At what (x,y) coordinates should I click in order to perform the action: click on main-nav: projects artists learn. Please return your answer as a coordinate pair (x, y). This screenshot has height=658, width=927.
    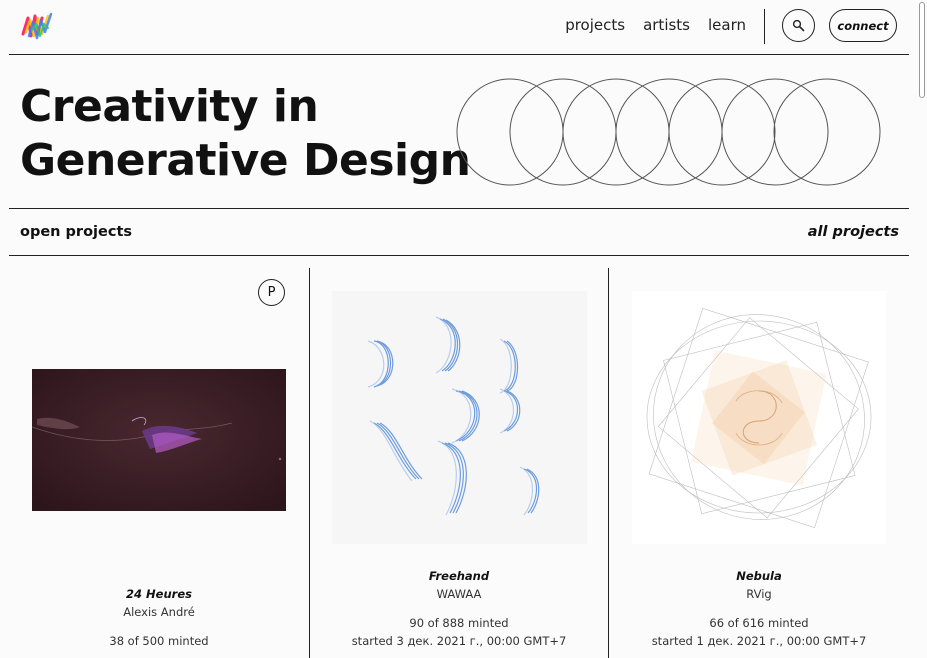
    Looking at the image, I should click on (655, 25).